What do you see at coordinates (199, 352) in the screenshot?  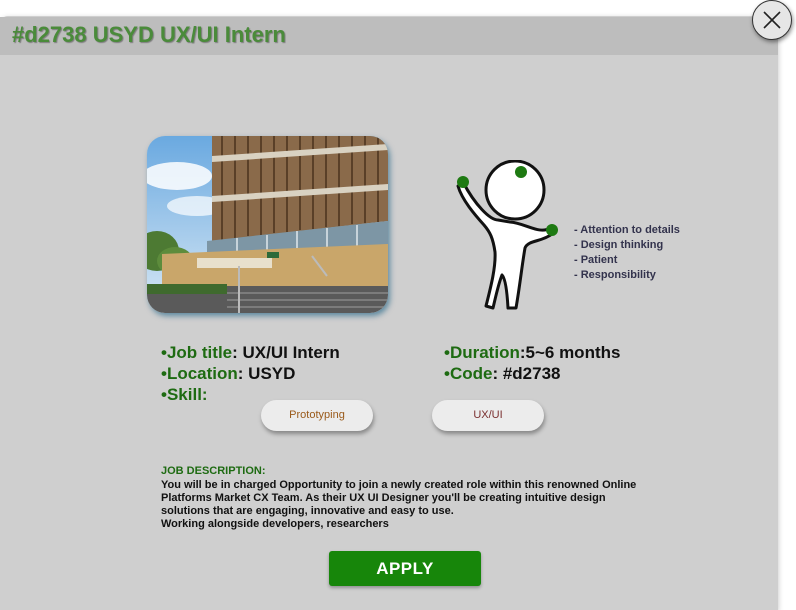 I see `job-title-label: Job title` at bounding box center [199, 352].